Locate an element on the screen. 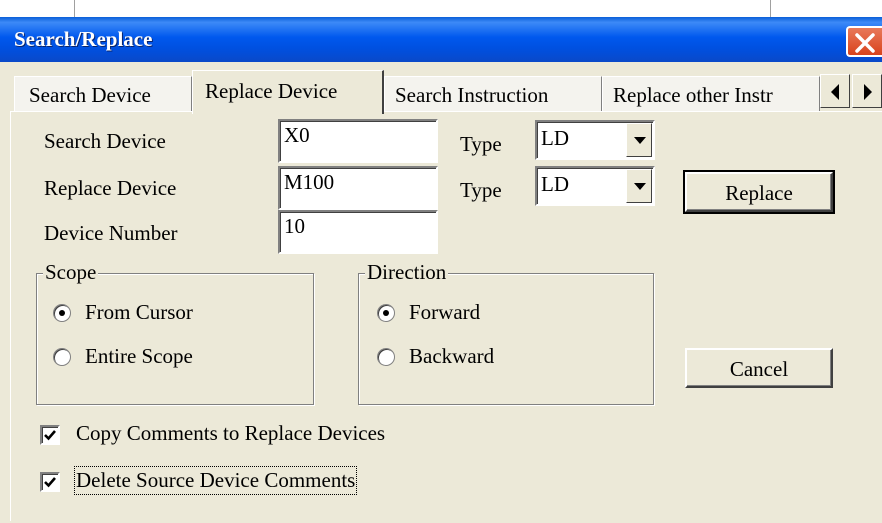  replace-type-value: LD is located at coordinates (555, 184).